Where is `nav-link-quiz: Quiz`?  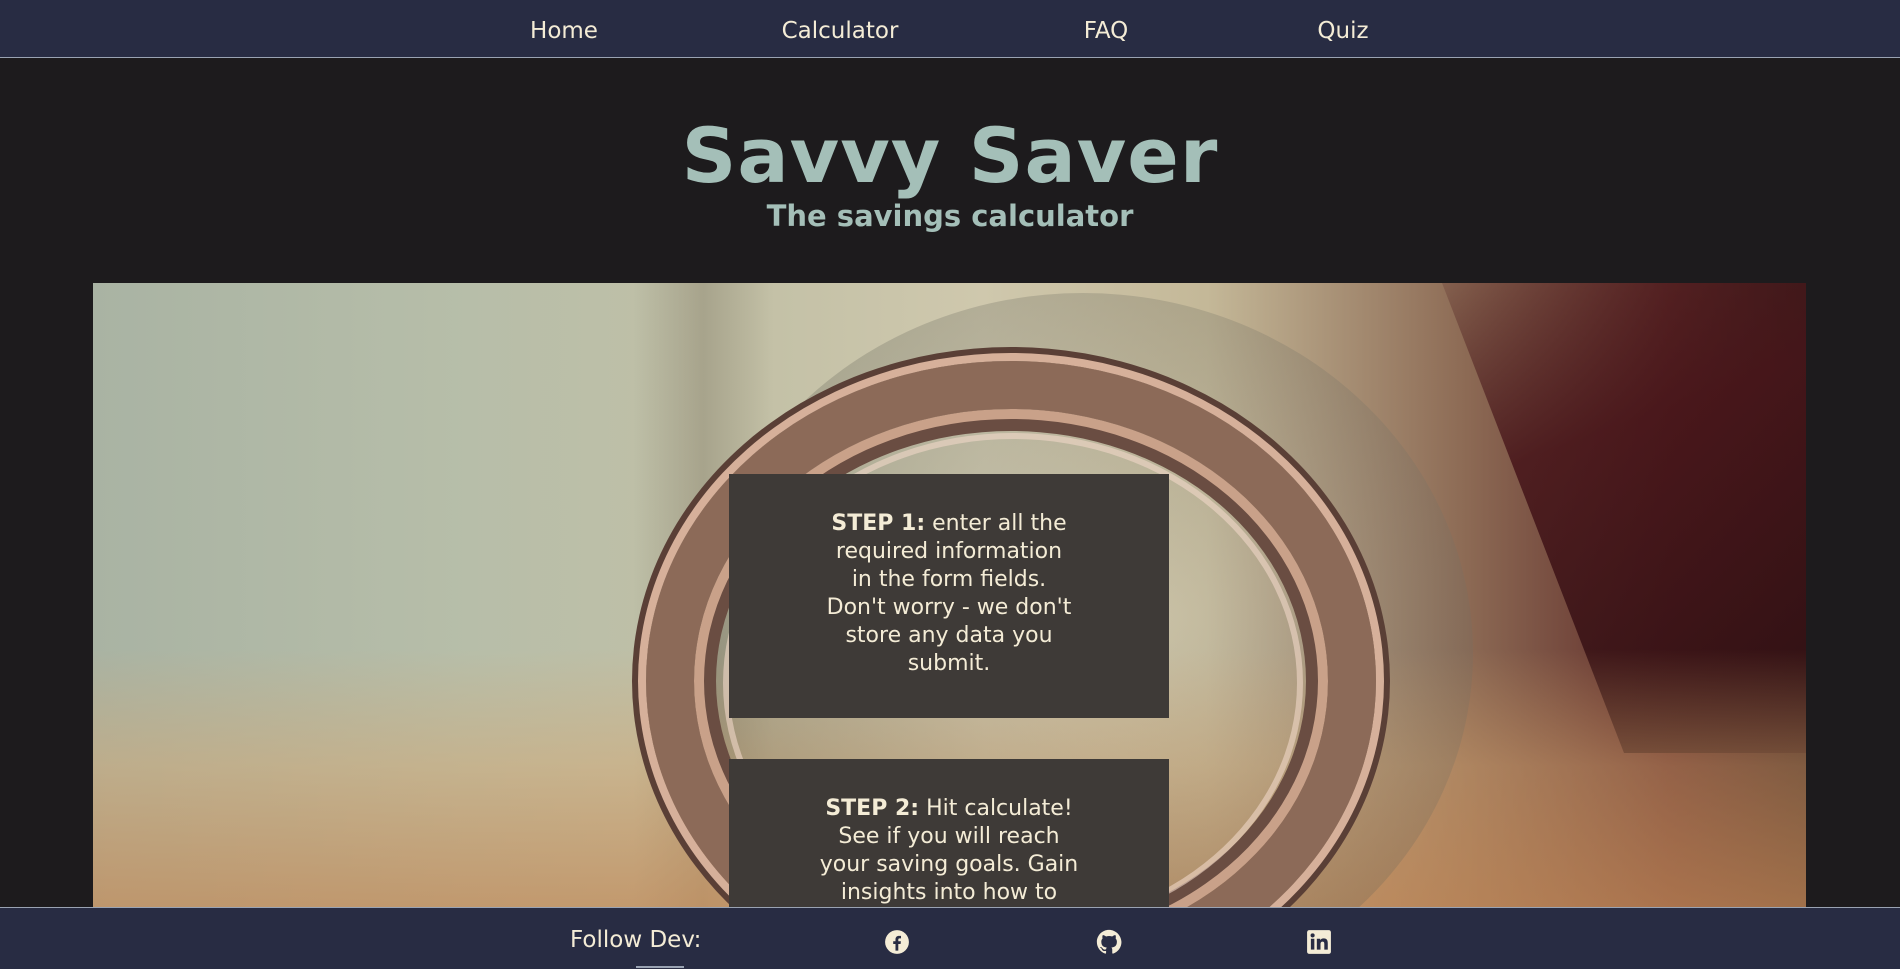 nav-link-quiz: Quiz is located at coordinates (1342, 31).